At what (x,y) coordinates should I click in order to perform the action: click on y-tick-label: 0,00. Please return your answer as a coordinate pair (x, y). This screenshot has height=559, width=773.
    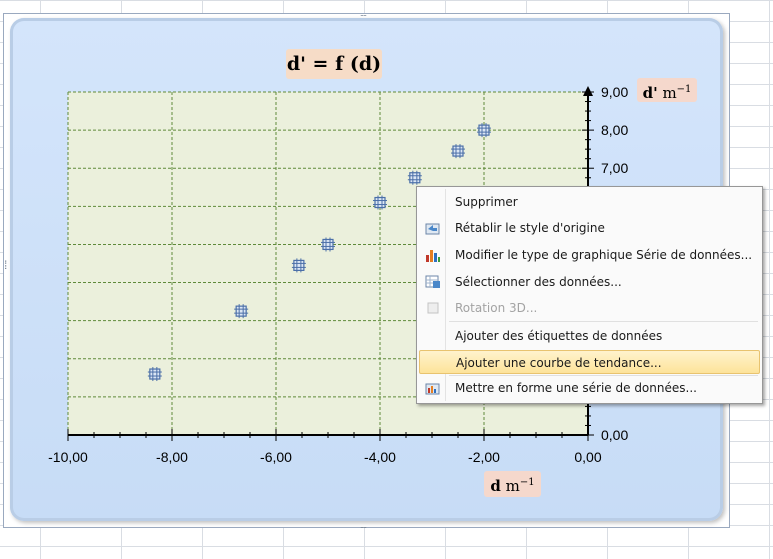
    Looking at the image, I should click on (614, 435).